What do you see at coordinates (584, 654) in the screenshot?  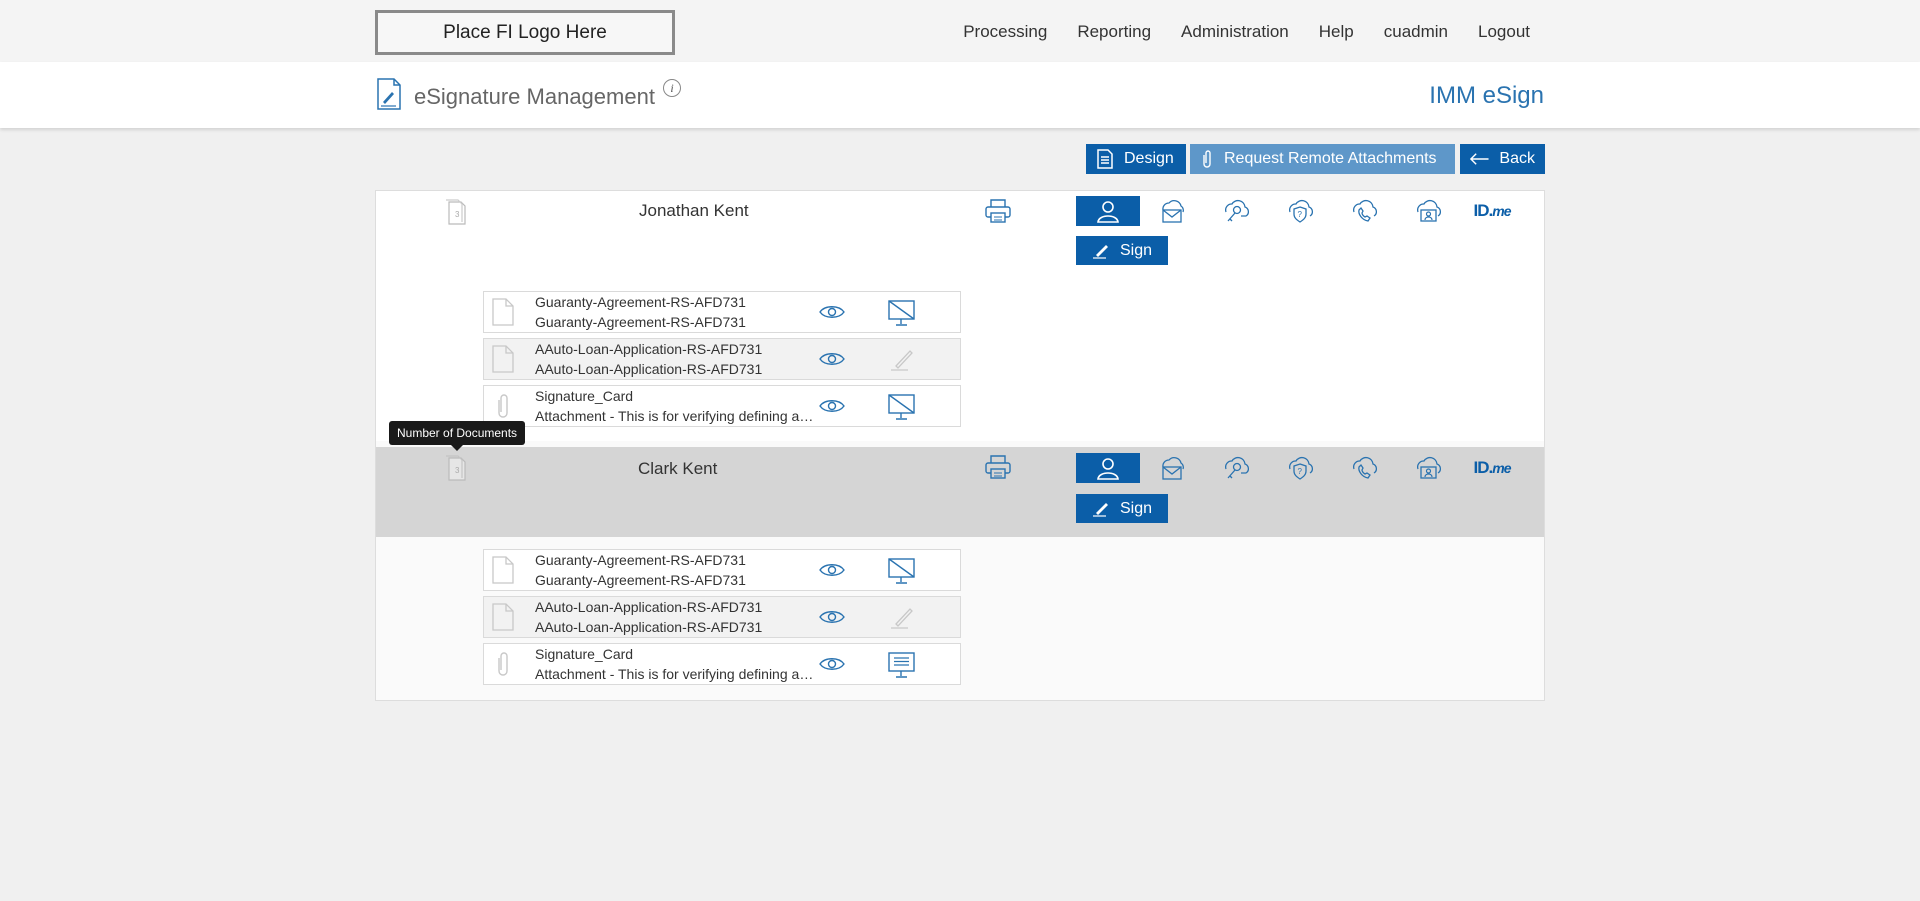 I see `attachment-name: Signature_Card` at bounding box center [584, 654].